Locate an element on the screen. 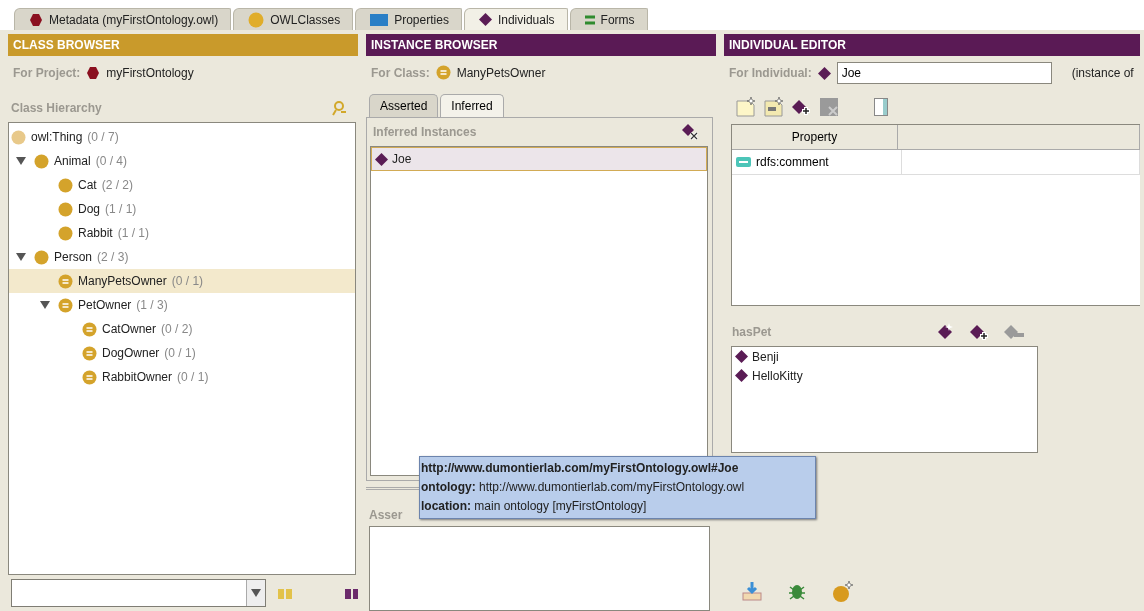 The width and height of the screenshot is (1144, 611). instance-item: Benji is located at coordinates (884, 356).